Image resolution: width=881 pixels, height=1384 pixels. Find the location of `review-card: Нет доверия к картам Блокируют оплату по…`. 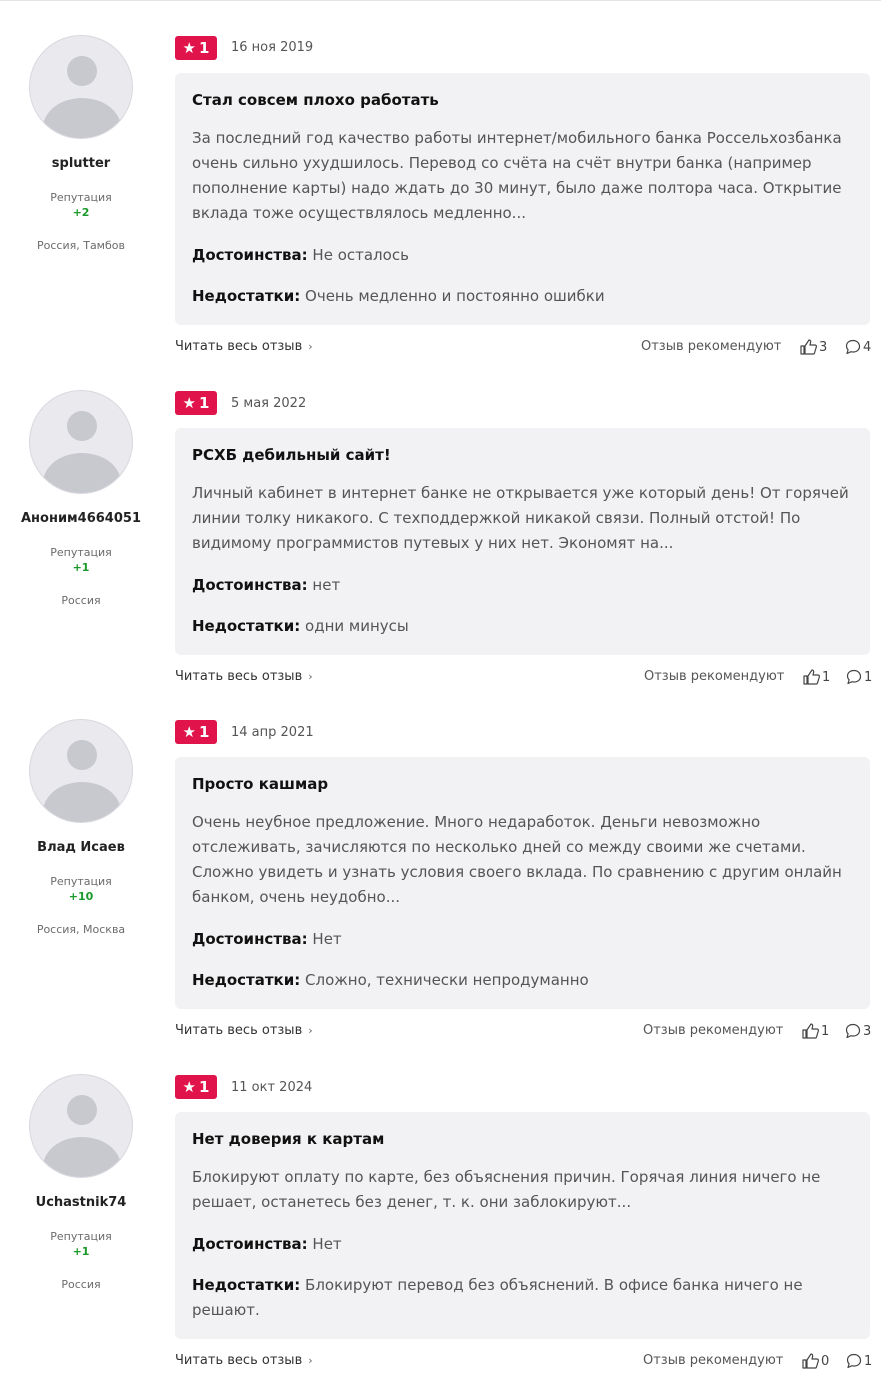

review-card: Нет доверия к картам Блокируют оплату по… is located at coordinates (522, 1225).